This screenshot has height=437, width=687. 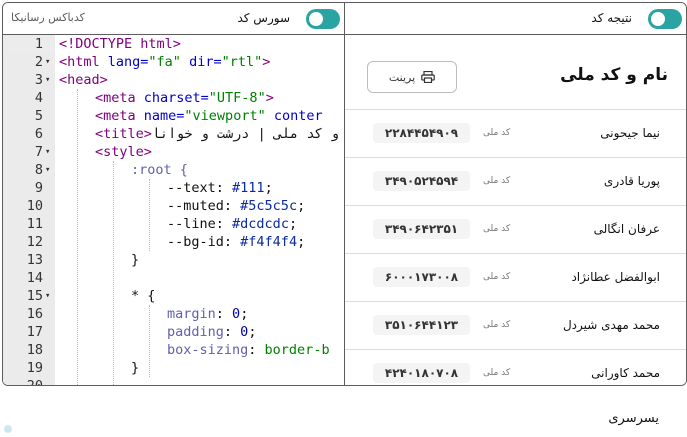 I want to click on gutter-line: 20, so click(x=29, y=381).